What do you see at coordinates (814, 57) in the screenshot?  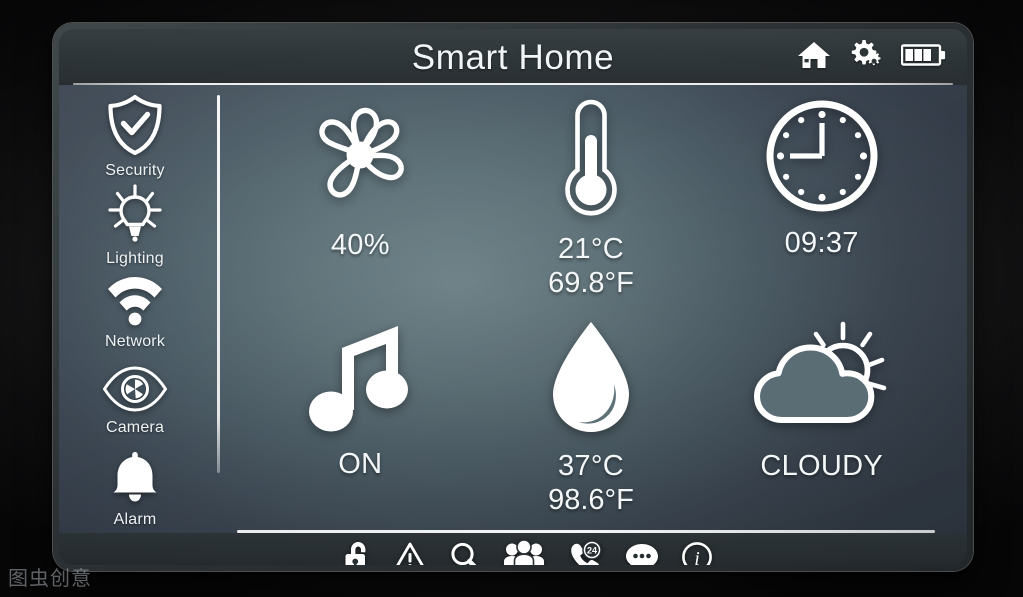 I see `home-icon` at bounding box center [814, 57].